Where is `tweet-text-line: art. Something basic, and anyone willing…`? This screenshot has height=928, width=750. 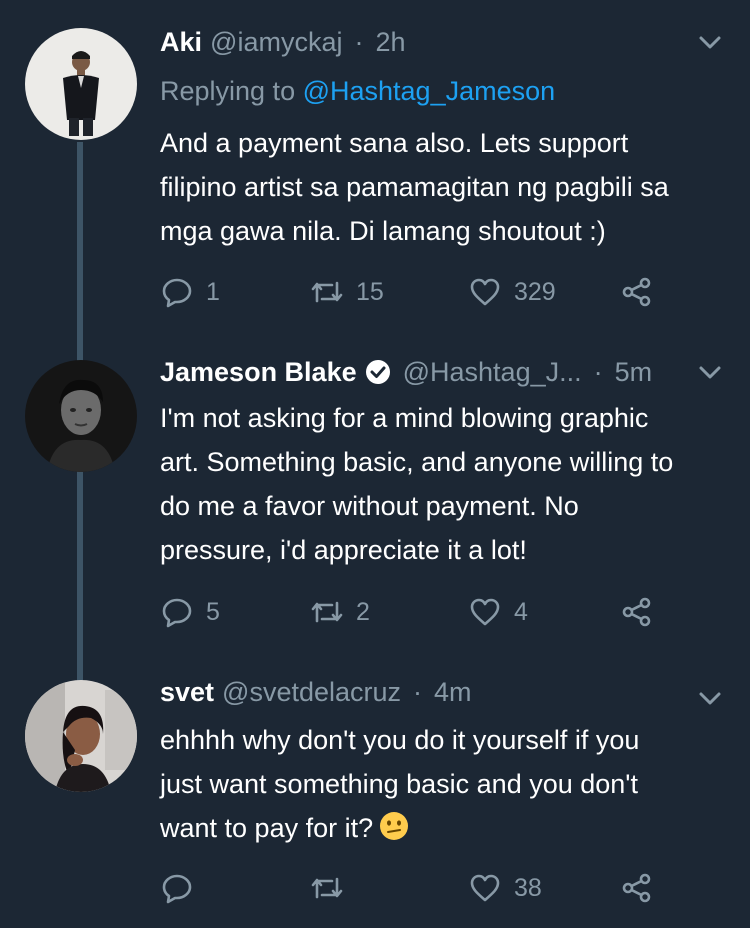 tweet-text-line: art. Something basic, and anyone willing… is located at coordinates (417, 462).